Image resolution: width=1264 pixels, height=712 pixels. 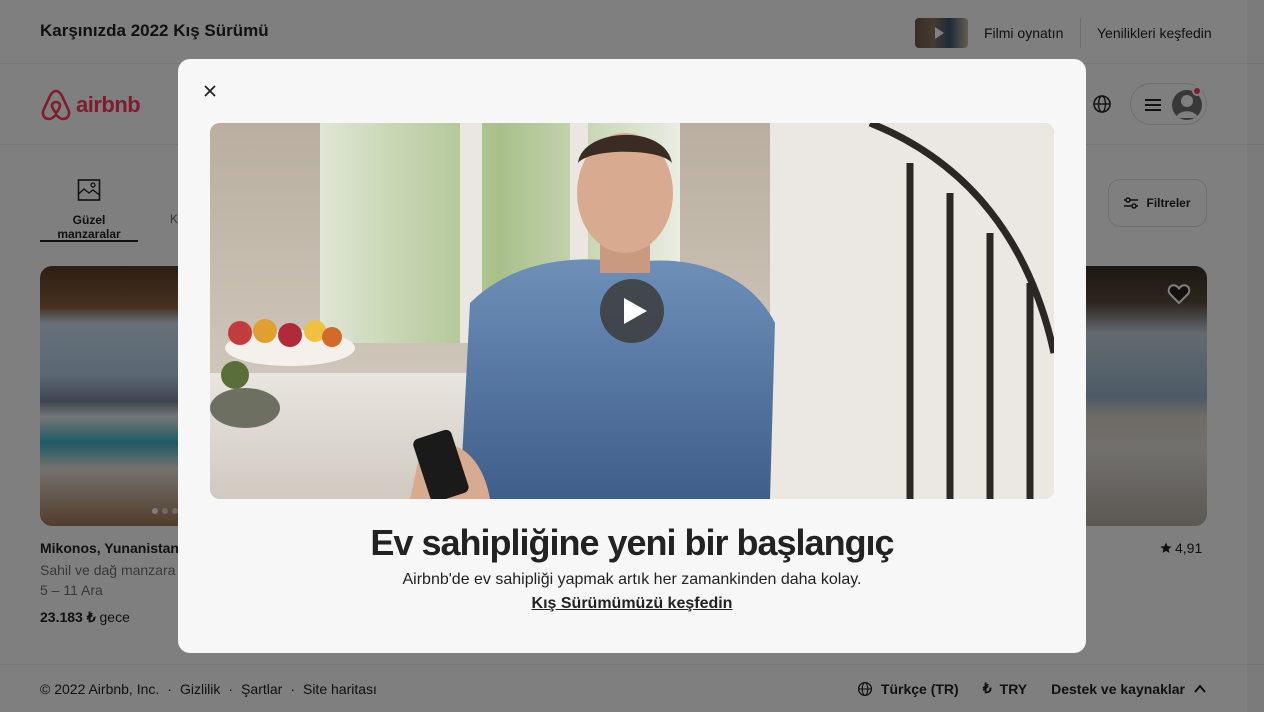 I want to click on scrollbar, so click(x=1255, y=356).